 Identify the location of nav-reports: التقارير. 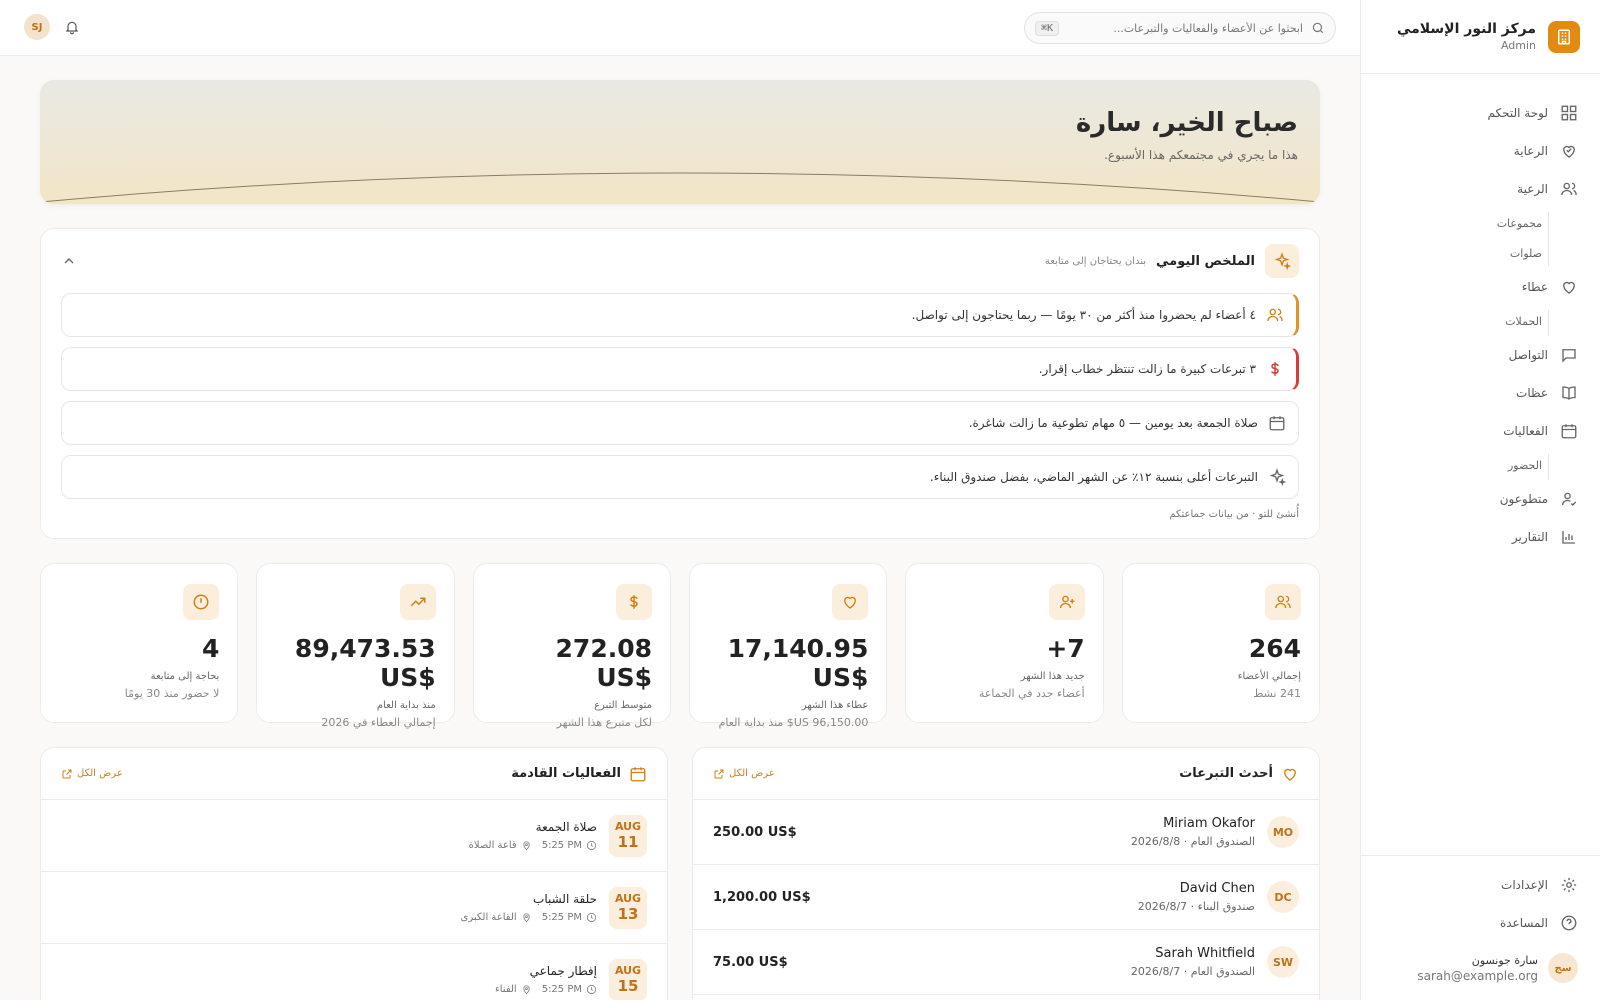
(1469, 537).